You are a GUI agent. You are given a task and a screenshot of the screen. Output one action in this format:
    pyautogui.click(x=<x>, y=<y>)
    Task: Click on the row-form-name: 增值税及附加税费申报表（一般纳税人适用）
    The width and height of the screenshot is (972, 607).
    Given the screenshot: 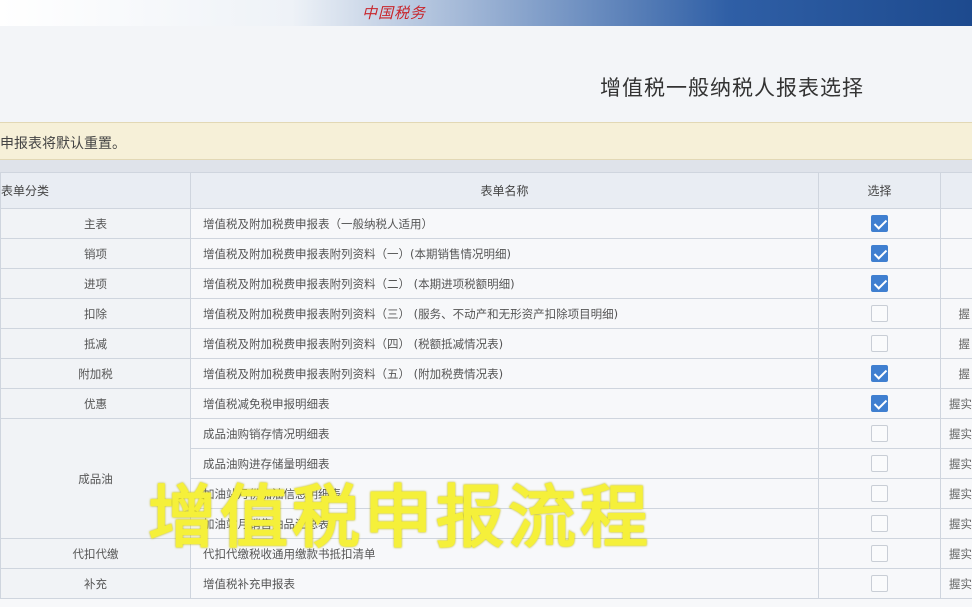 What is the action you would take?
    pyautogui.click(x=504, y=223)
    